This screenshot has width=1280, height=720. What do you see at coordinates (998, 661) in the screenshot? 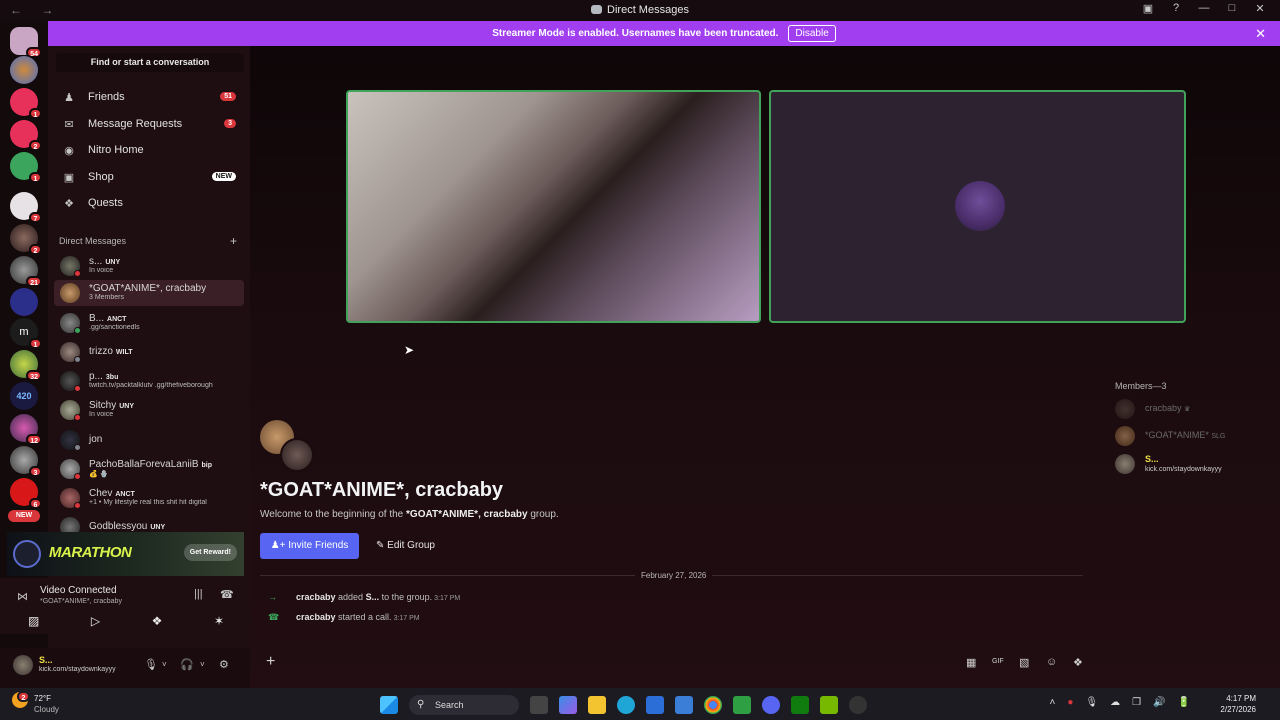
I see `gif-icon: GIF` at bounding box center [998, 661].